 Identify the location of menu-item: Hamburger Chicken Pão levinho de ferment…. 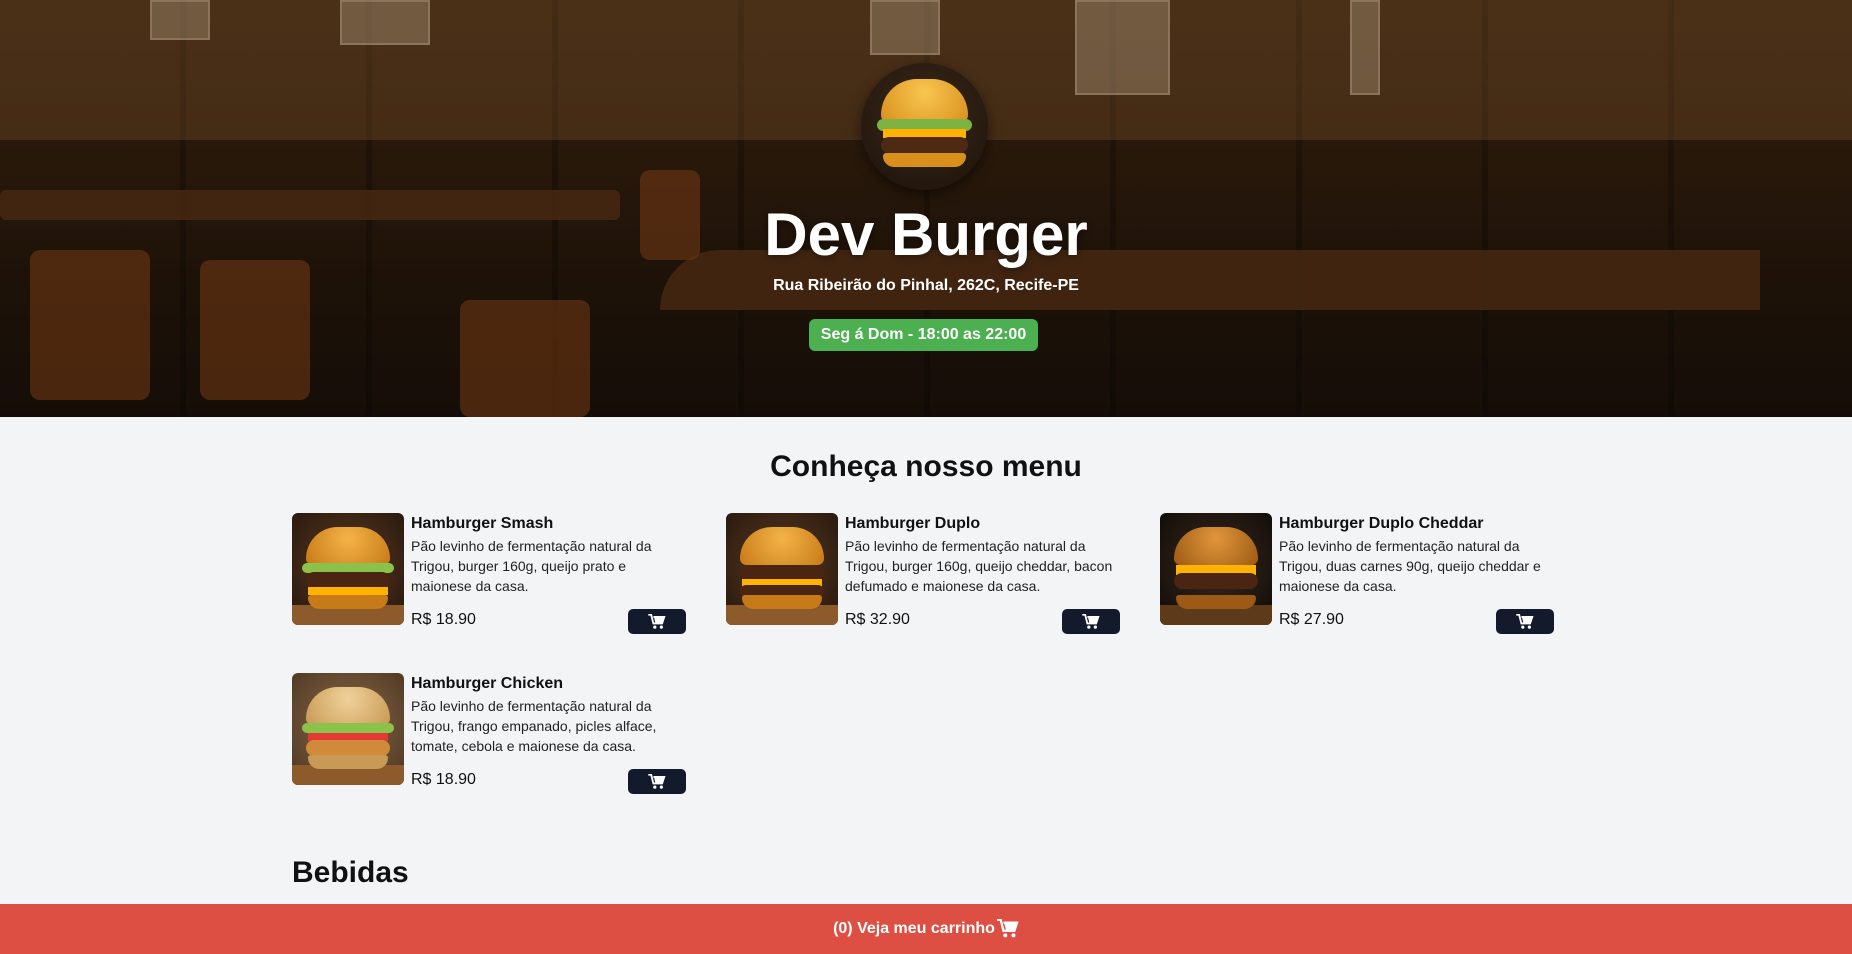
(489, 733).